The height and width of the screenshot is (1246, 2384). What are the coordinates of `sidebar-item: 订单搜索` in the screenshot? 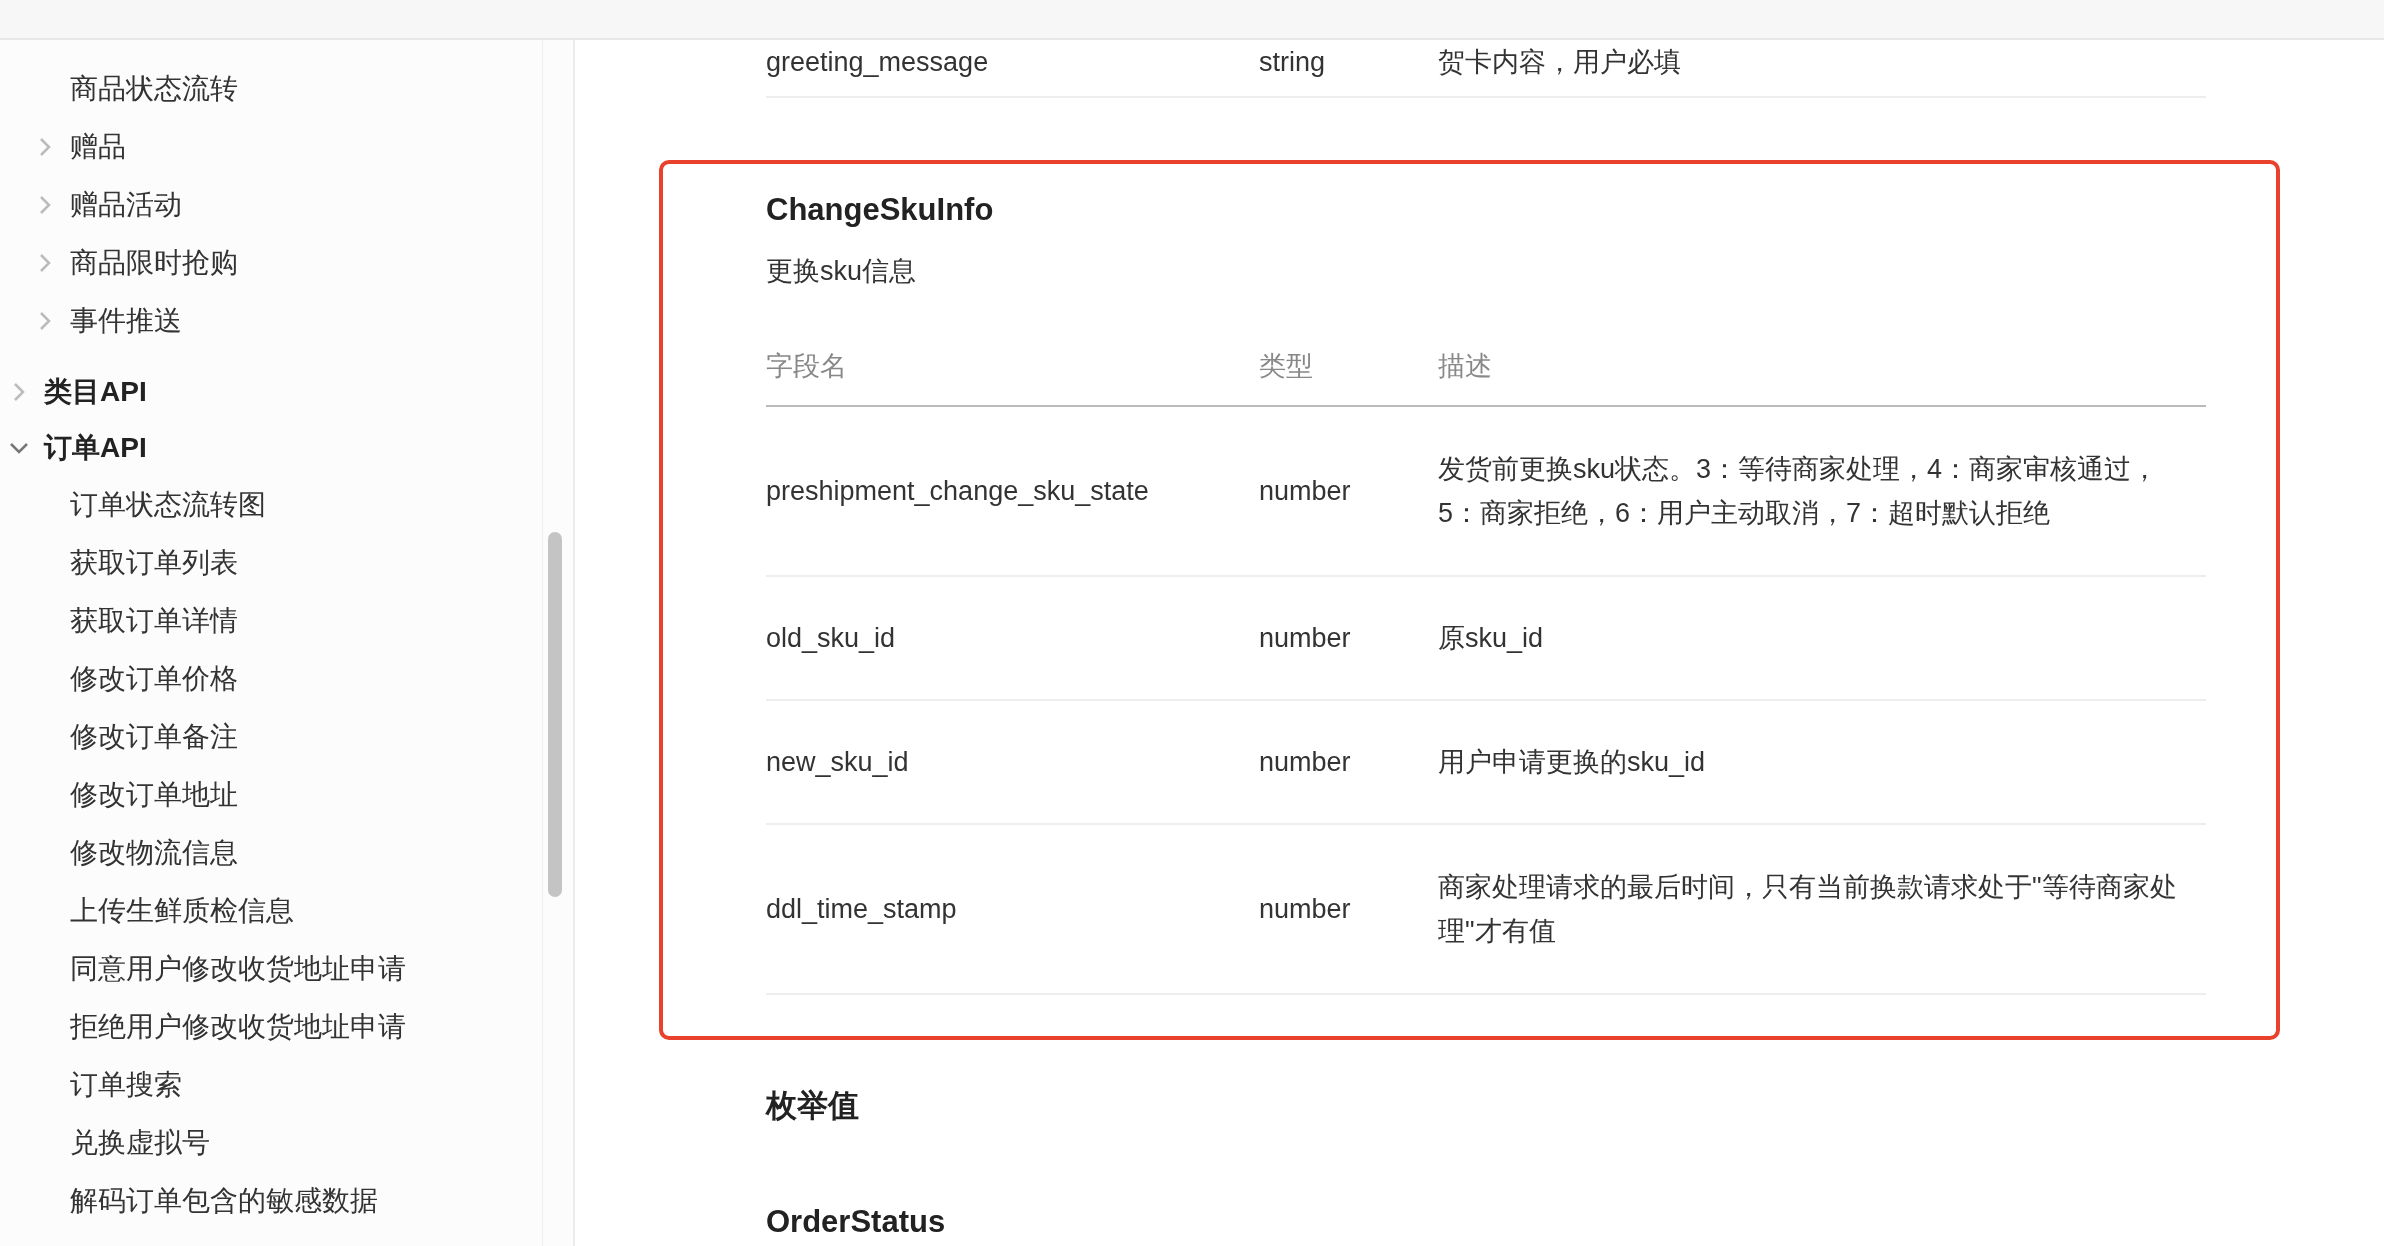 It's located at (271, 1085).